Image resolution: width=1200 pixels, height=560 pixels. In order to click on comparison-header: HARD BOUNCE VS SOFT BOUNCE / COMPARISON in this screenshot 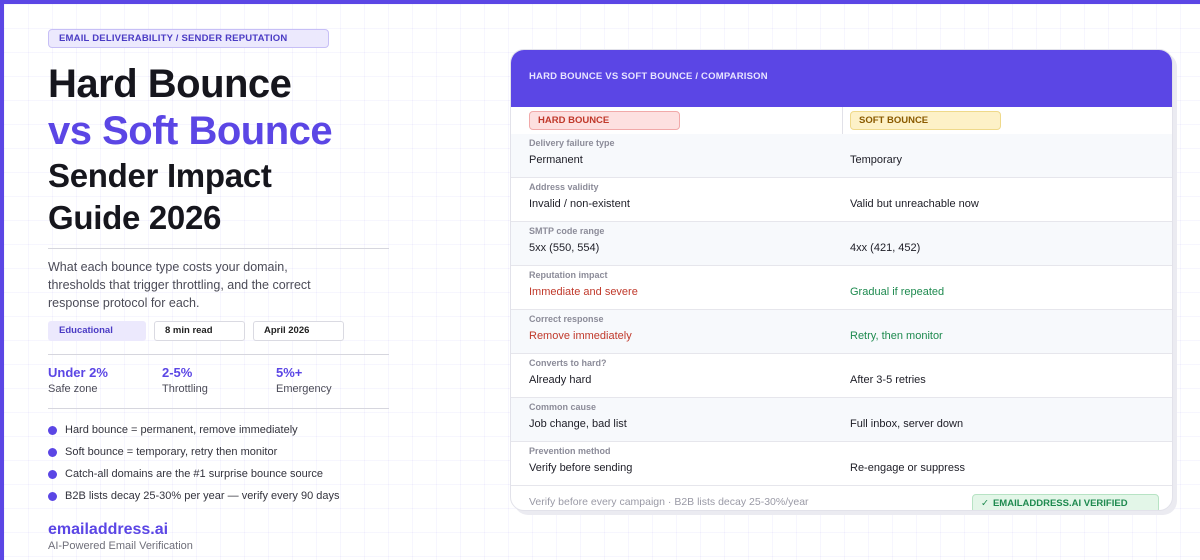, I will do `click(841, 78)`.